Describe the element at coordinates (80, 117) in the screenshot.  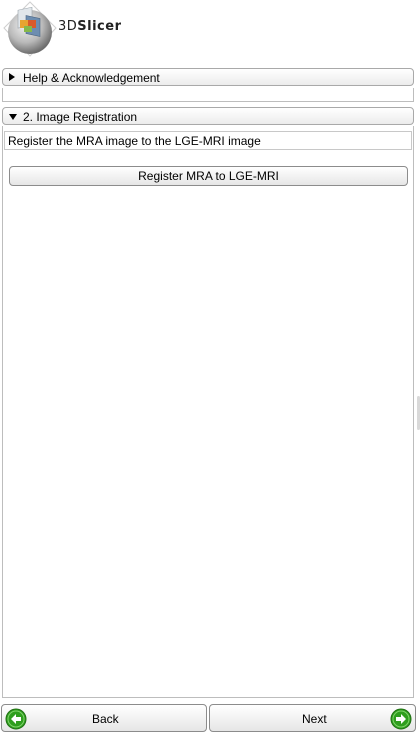
I see `registration-section-label: 2. Image Registration` at that location.